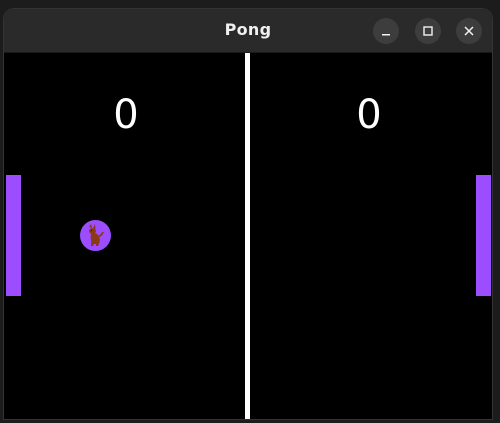  I want to click on right-player-score: 0, so click(369, 115).